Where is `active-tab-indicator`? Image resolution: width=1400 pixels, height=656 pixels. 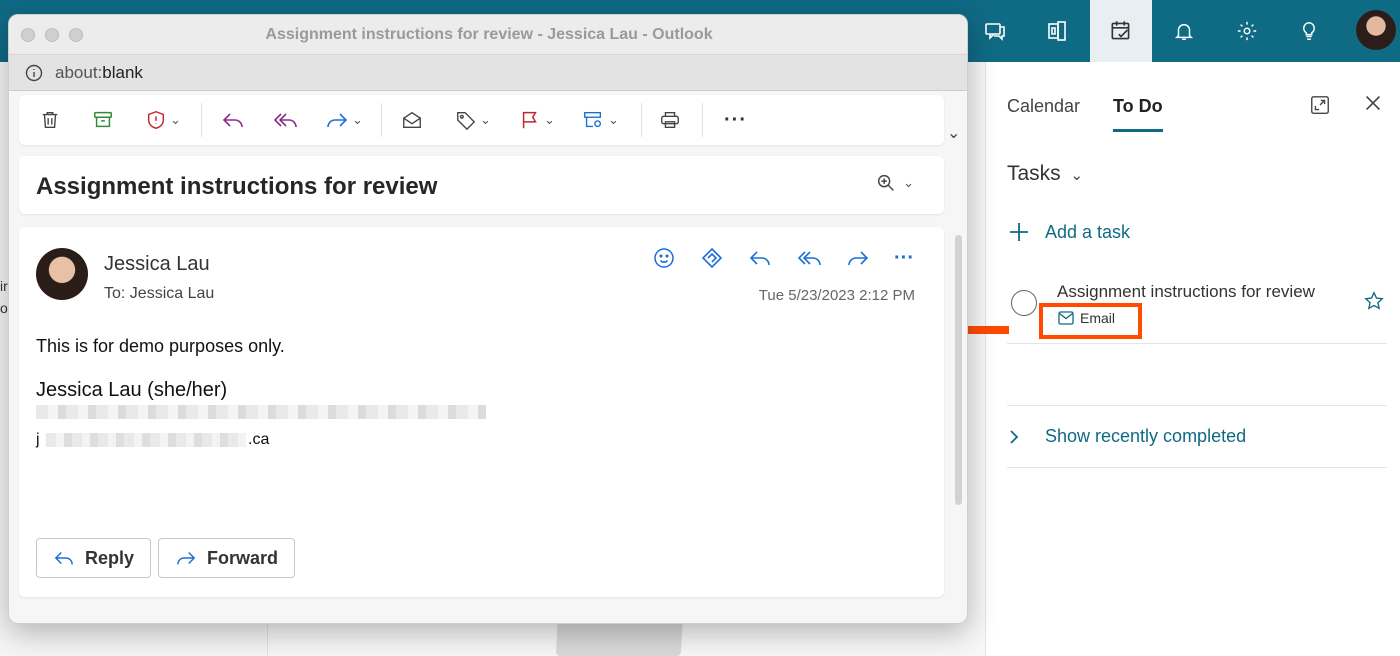 active-tab-indicator is located at coordinates (1138, 130).